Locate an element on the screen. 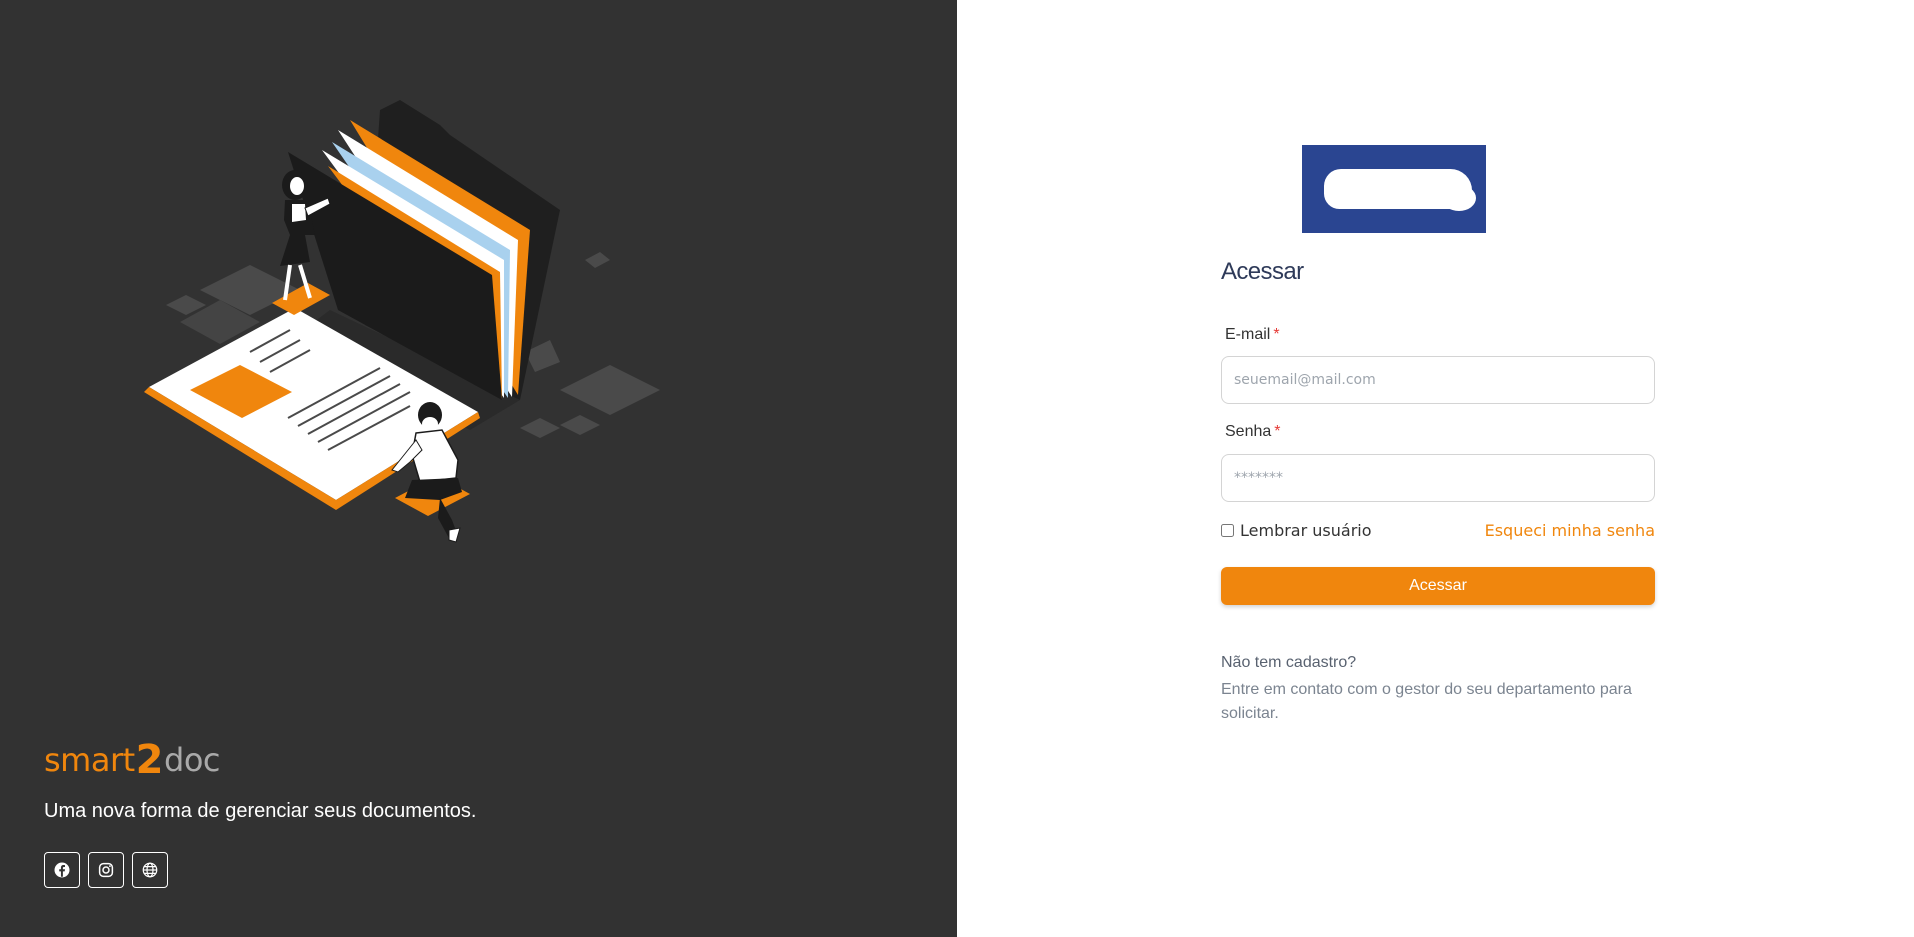 The image size is (1914, 937). facebook-button is located at coordinates (62, 870).